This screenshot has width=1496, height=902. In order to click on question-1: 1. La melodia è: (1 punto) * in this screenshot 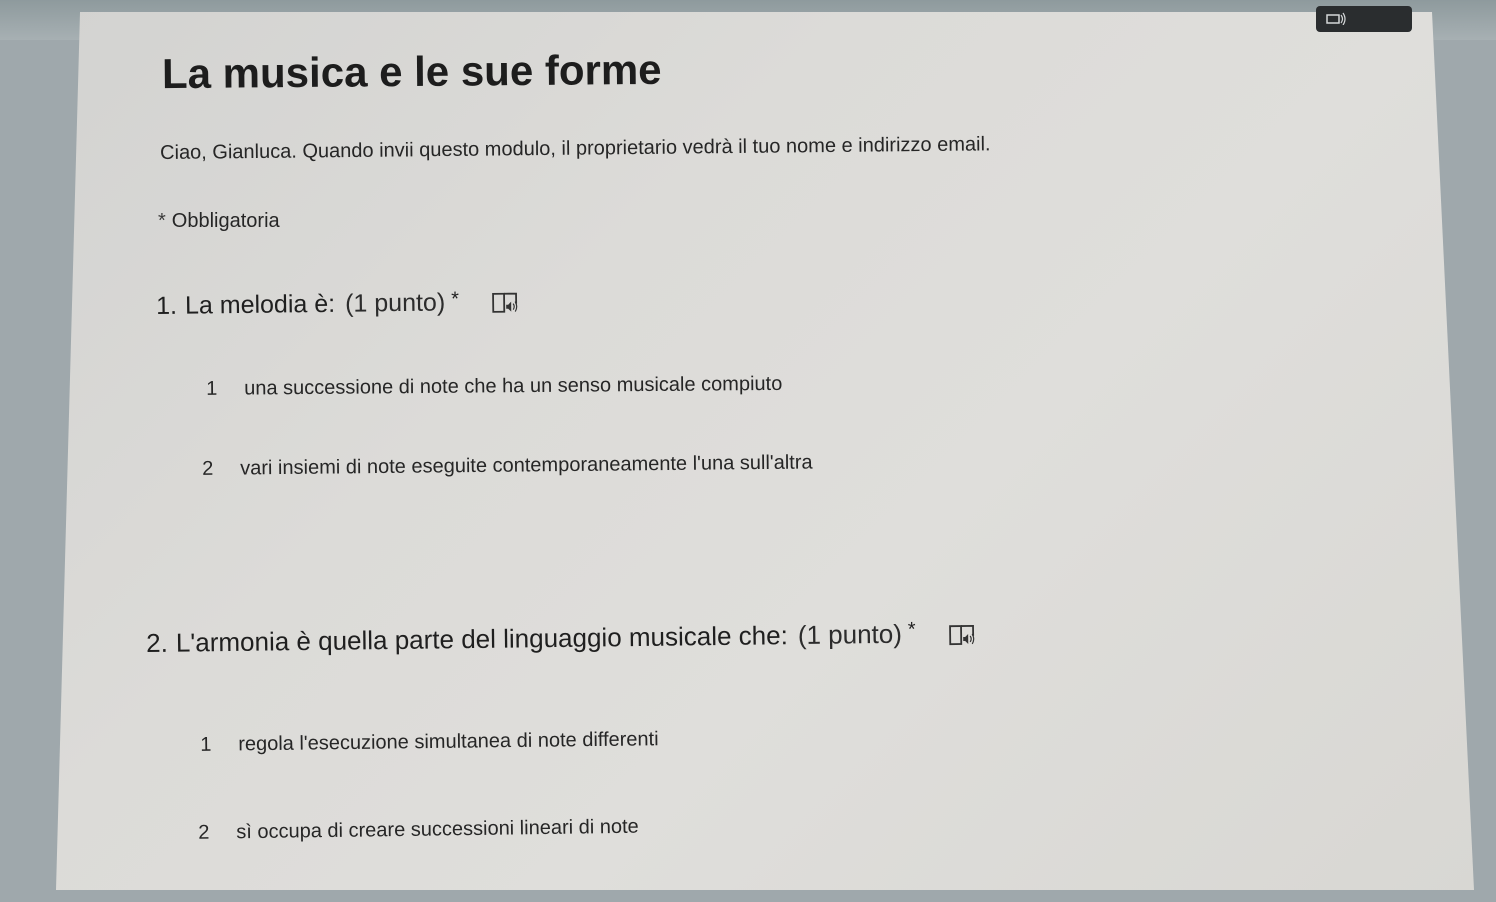, I will do `click(338, 304)`.